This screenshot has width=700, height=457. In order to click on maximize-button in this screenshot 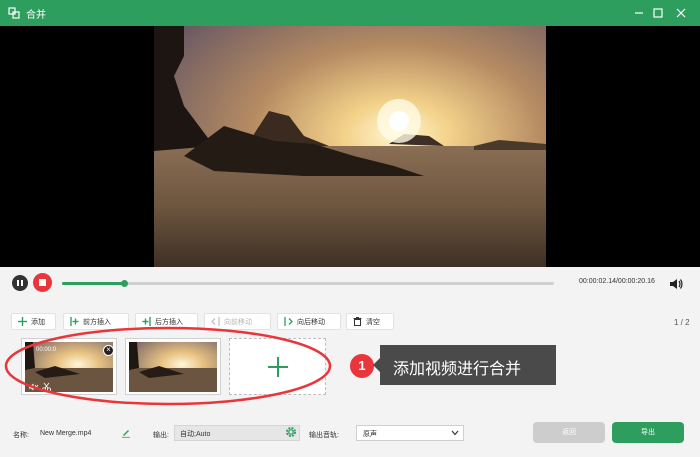, I will do `click(658, 13)`.